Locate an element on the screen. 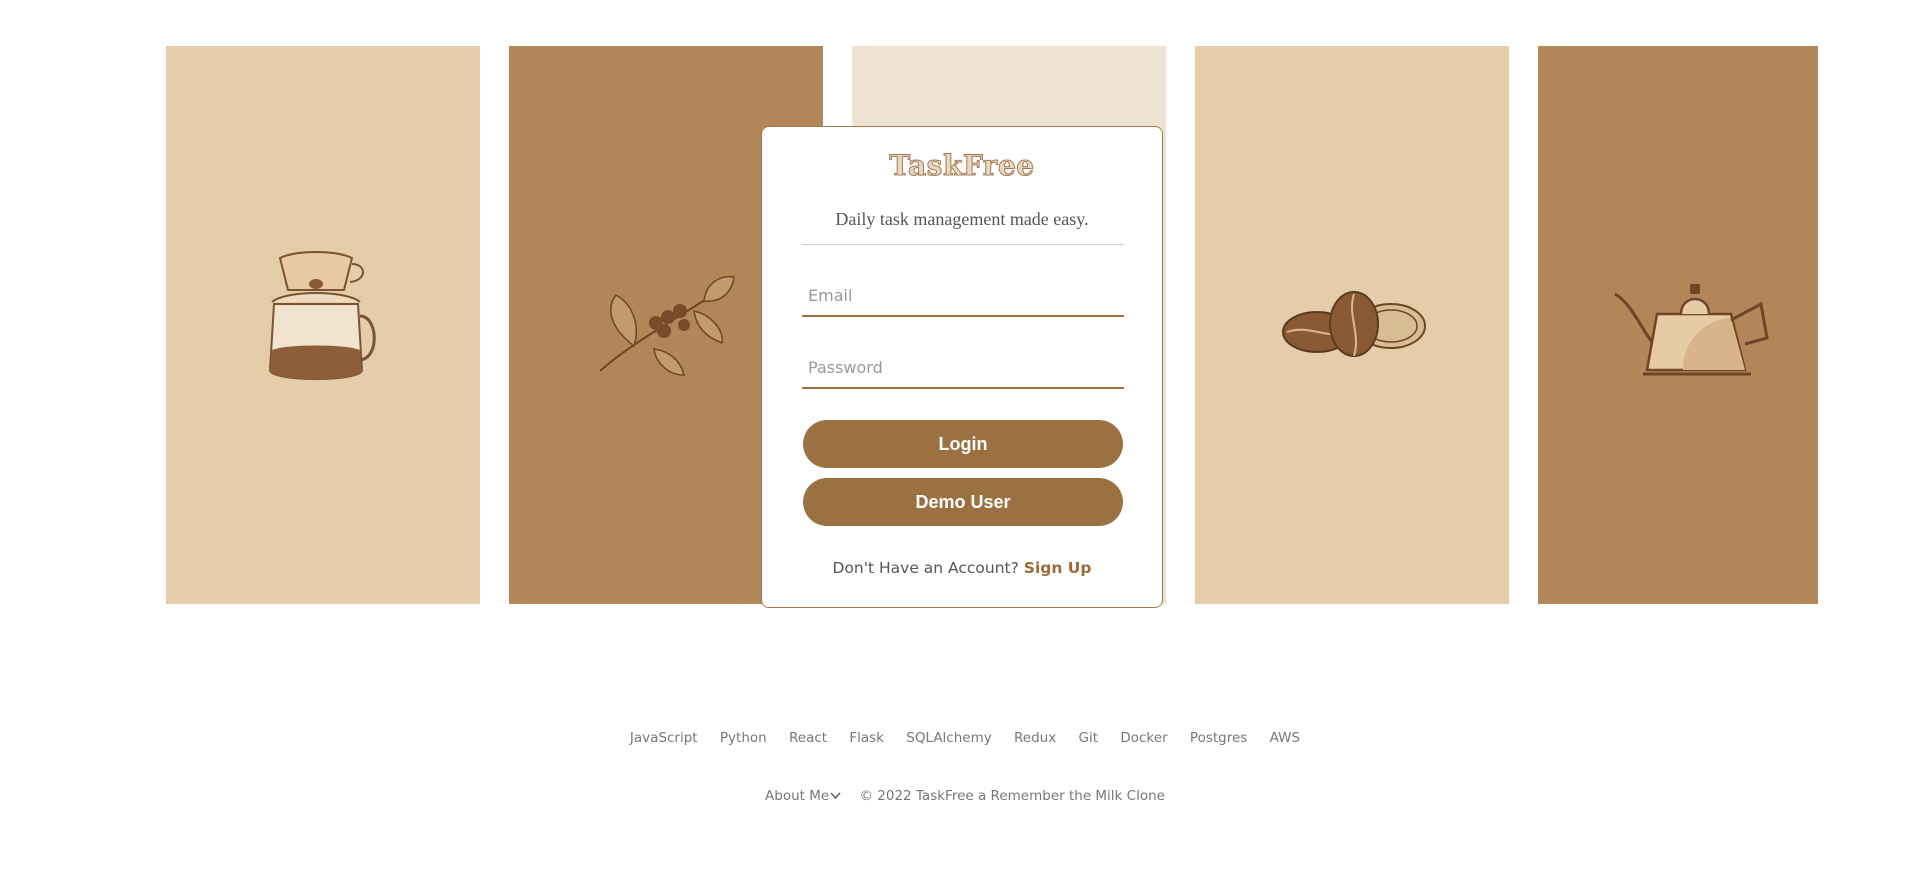 This screenshot has width=1910, height=885. password-field is located at coordinates (963, 368).